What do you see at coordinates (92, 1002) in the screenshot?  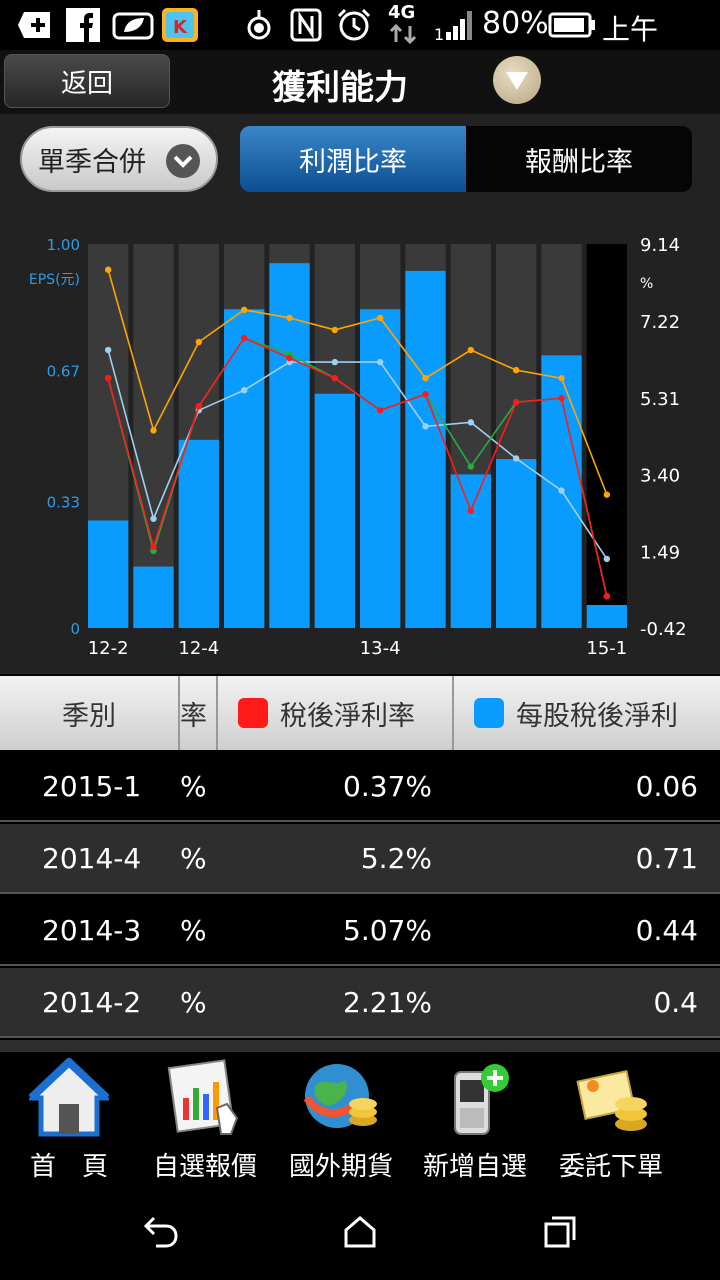 I see `cell-period: 2014-2` at bounding box center [92, 1002].